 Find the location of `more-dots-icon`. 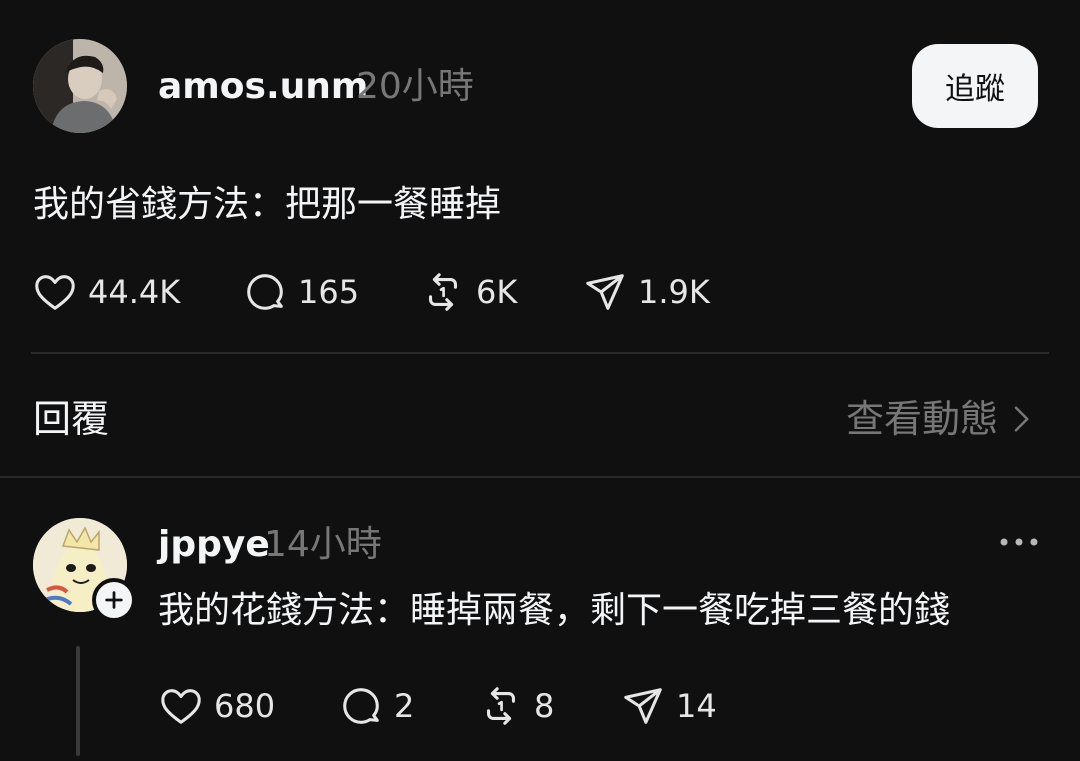

more-dots-icon is located at coordinates (1019, 542).